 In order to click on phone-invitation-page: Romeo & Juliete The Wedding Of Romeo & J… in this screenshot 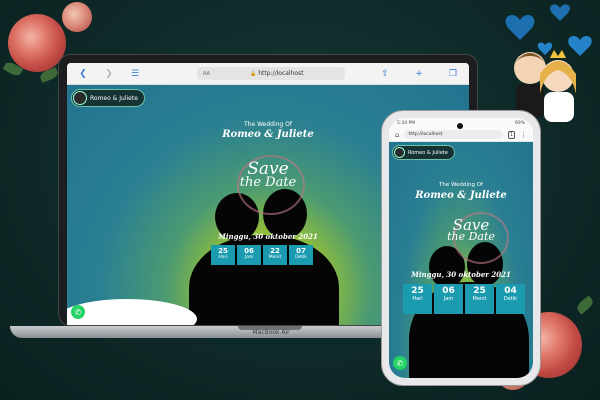, I will do `click(461, 260)`.